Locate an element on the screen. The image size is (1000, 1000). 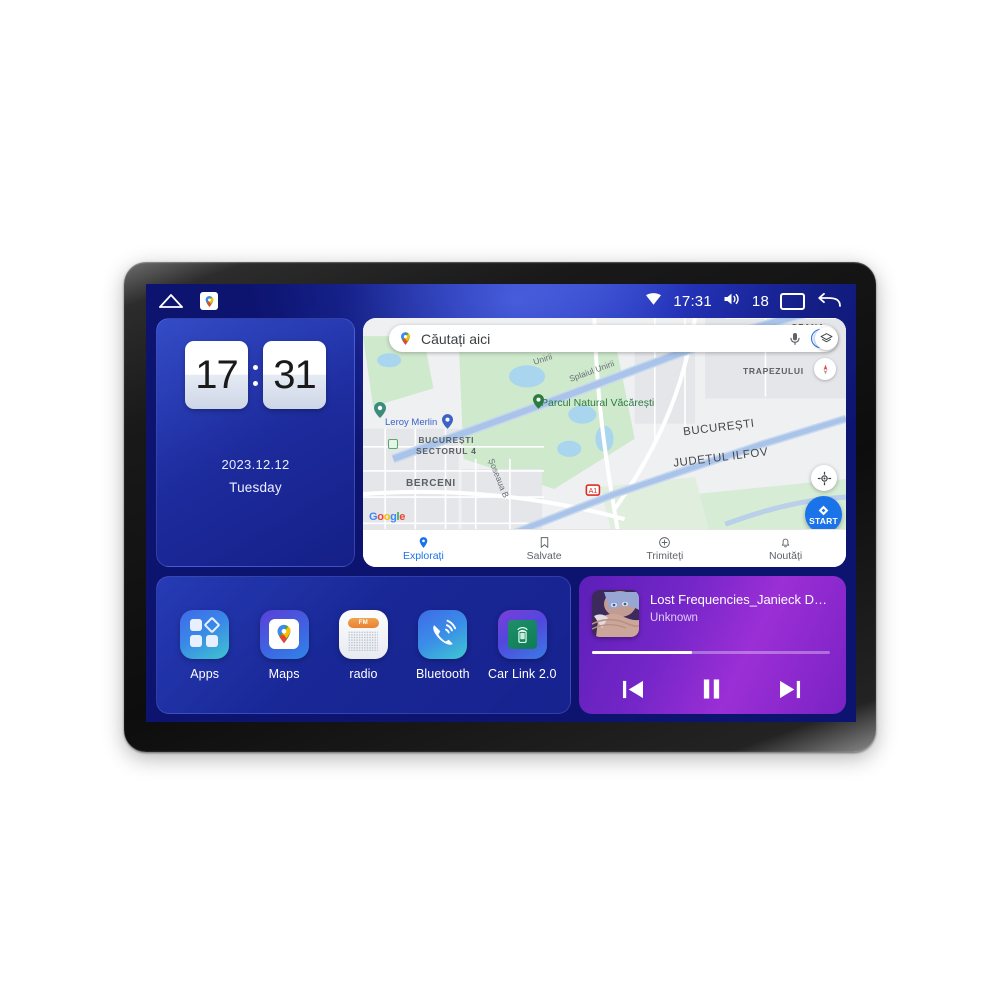
start-label: START is located at coordinates (823, 520).